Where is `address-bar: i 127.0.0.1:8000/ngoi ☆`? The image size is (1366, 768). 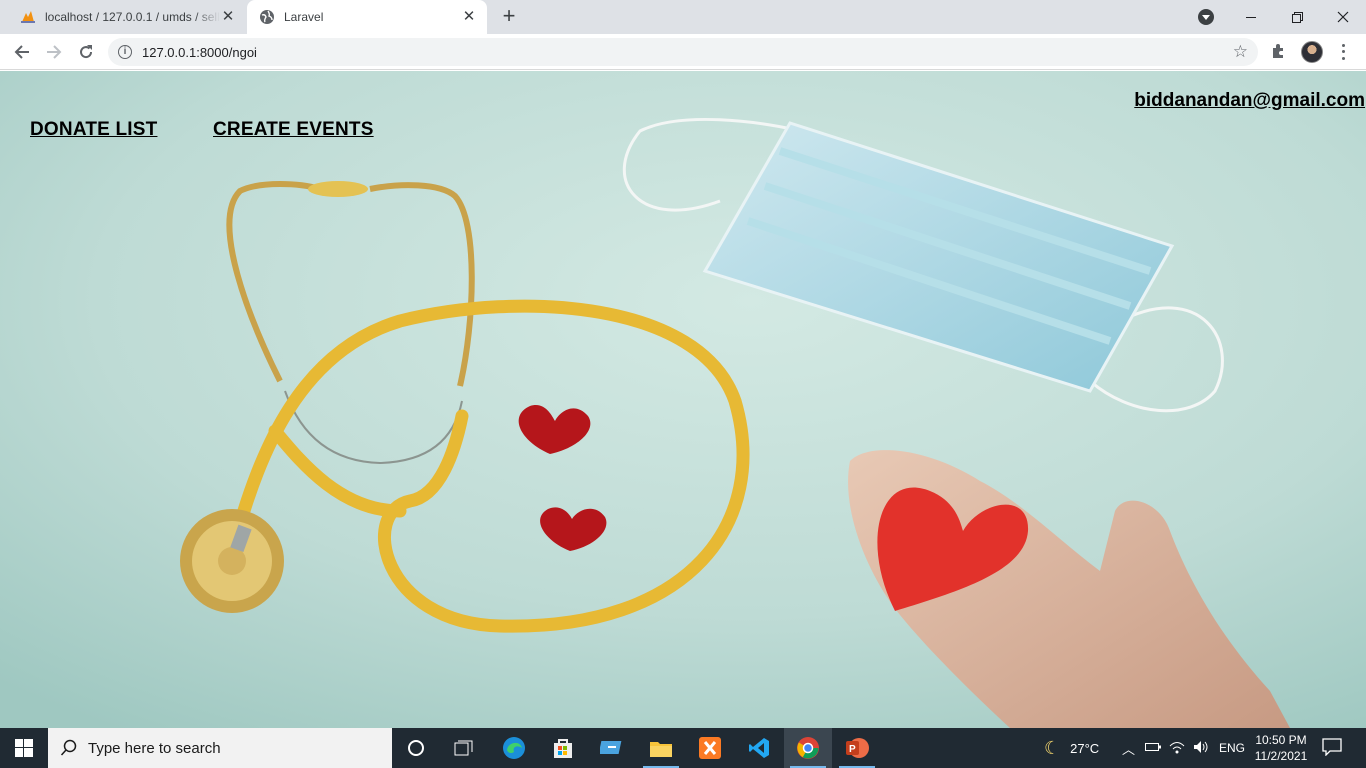
address-bar: i 127.0.0.1:8000/ngoi ☆ is located at coordinates (683, 52).